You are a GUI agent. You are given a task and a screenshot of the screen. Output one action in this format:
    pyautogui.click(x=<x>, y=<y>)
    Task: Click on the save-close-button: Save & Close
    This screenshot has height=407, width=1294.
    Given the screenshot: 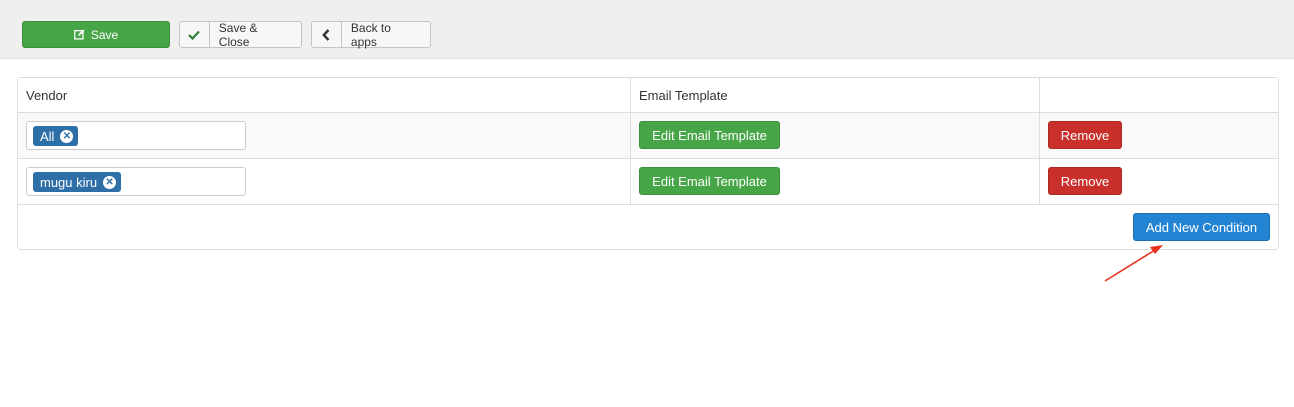 What is the action you would take?
    pyautogui.click(x=240, y=34)
    